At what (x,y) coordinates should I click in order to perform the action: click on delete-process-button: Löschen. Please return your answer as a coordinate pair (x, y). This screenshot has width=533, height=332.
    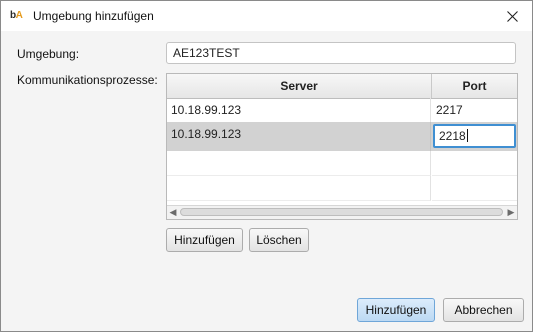
    Looking at the image, I should click on (279, 240).